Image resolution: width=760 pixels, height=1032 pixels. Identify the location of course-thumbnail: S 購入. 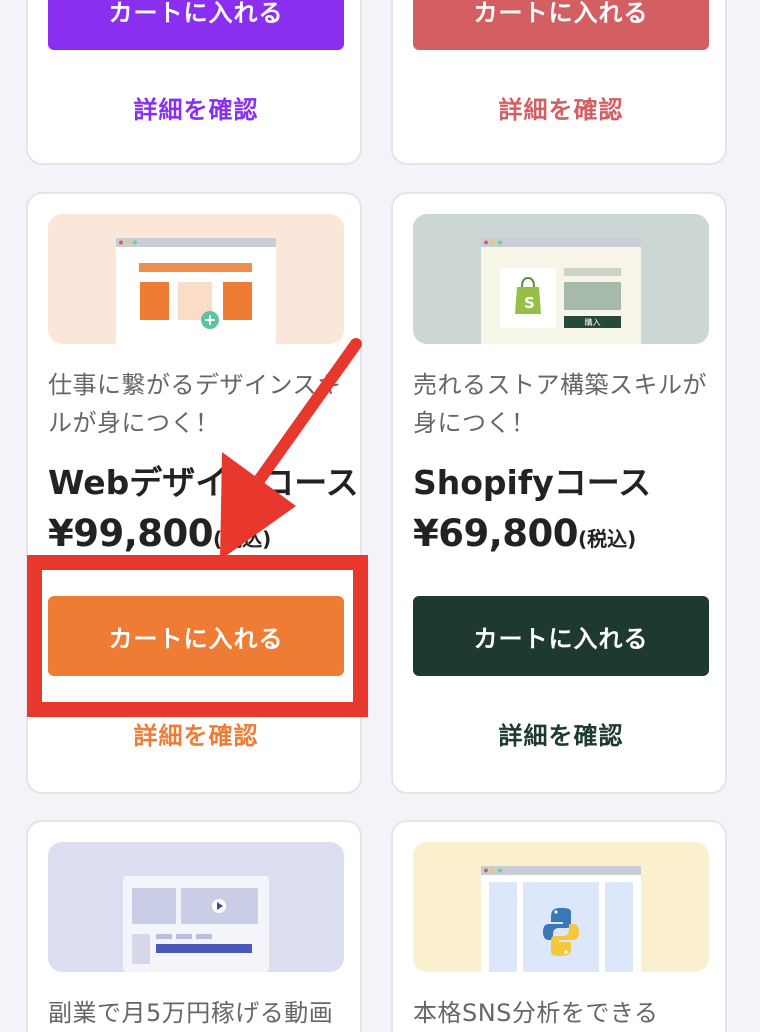
(561, 279).